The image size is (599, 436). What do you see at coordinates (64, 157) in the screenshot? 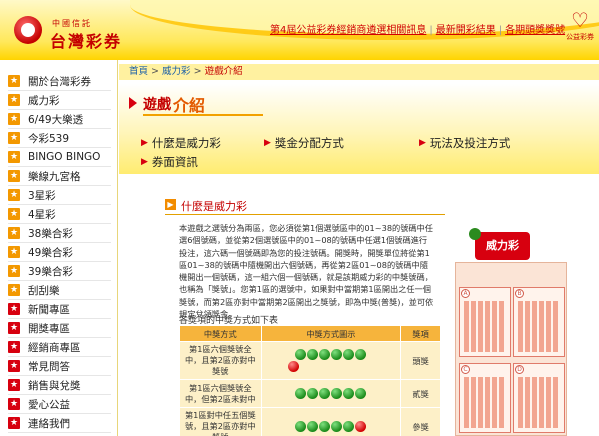
I see `sidebar-item-label: BINGO BINGO` at bounding box center [64, 157].